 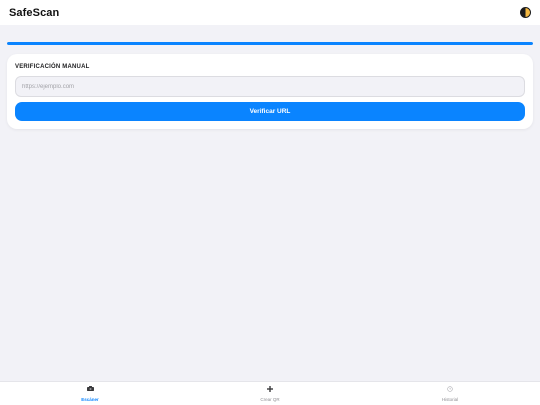 What do you see at coordinates (52, 67) in the screenshot?
I see `section-title: VERIFICACIÓN MANUAL` at bounding box center [52, 67].